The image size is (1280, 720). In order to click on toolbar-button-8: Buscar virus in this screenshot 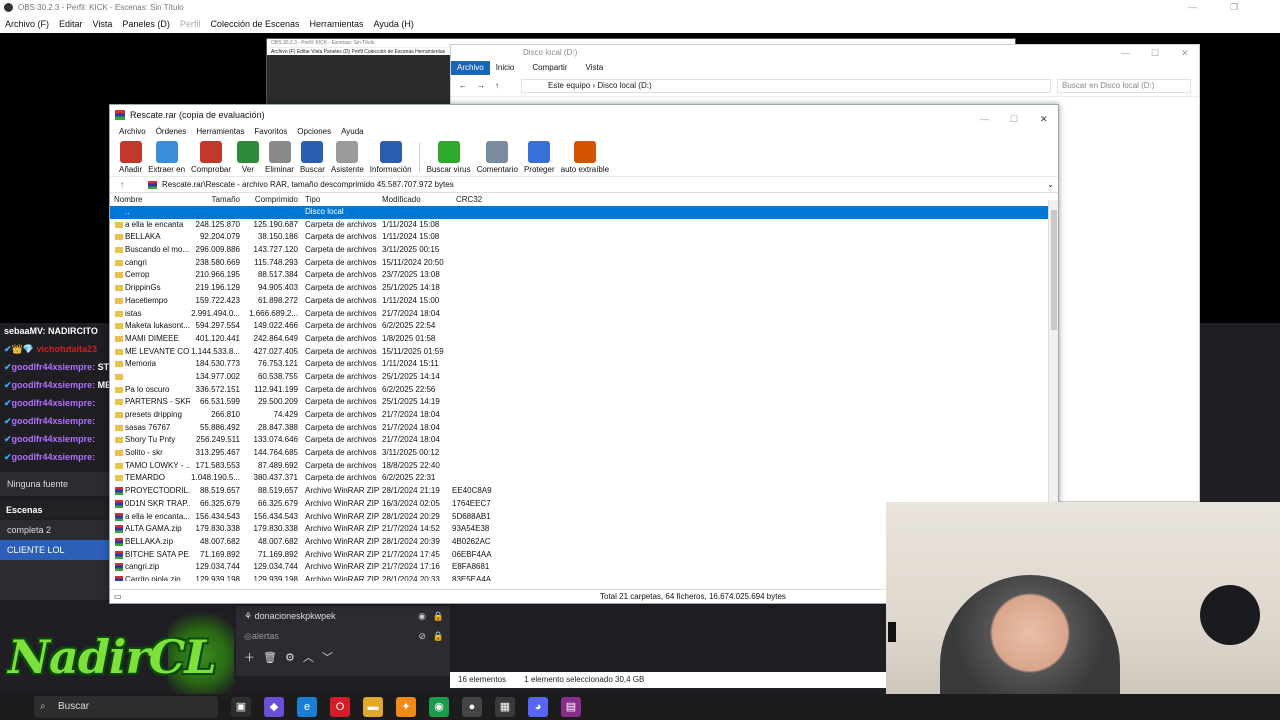, I will do `click(449, 157)`.